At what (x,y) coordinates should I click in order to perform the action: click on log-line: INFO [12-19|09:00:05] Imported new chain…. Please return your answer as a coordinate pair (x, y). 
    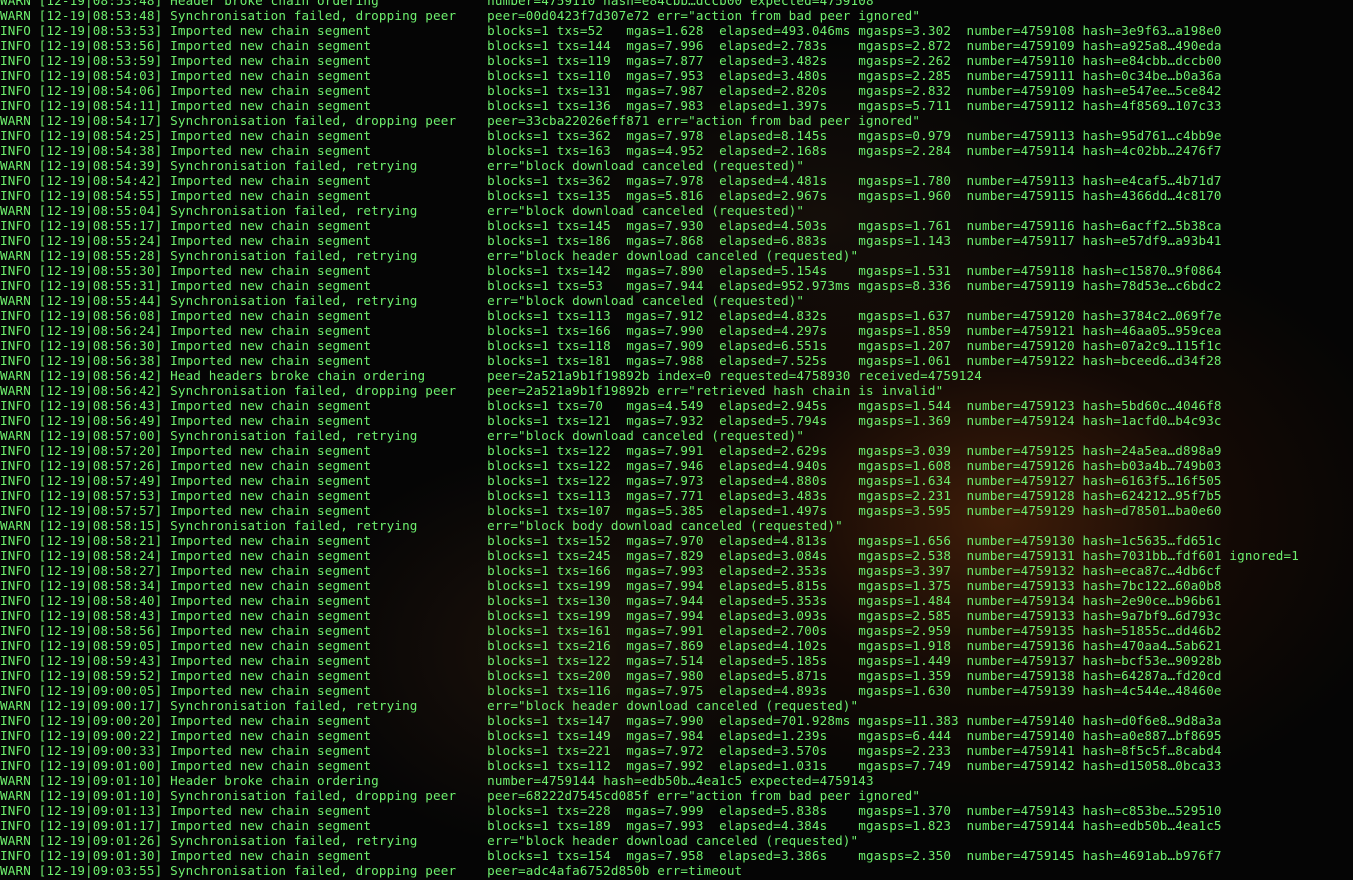
    Looking at the image, I should click on (611, 690).